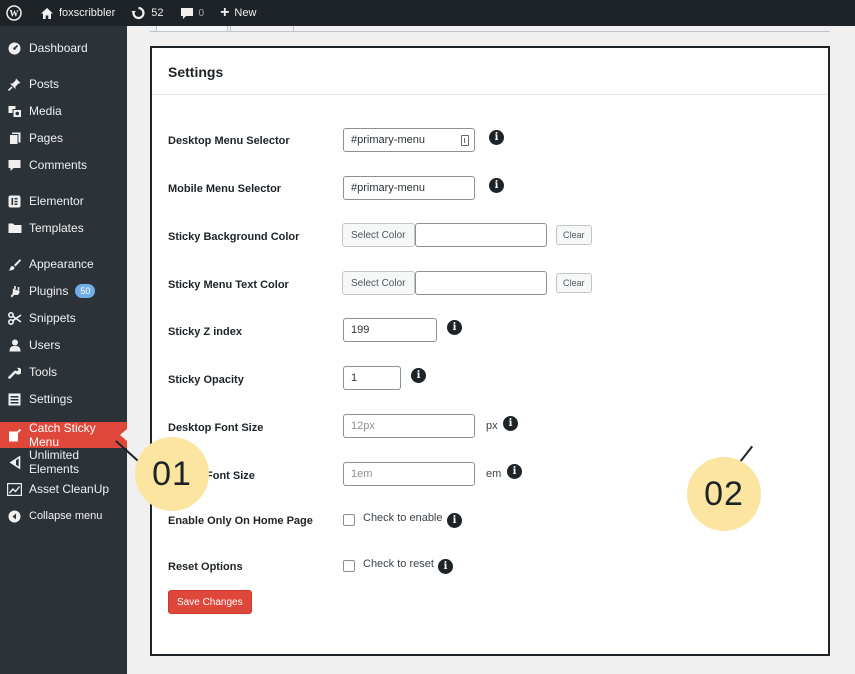 This screenshot has height=674, width=855. I want to click on user-icon, so click(14, 345).